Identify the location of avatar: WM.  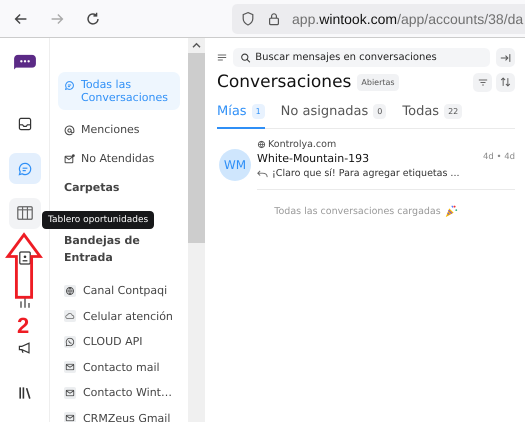
(235, 164).